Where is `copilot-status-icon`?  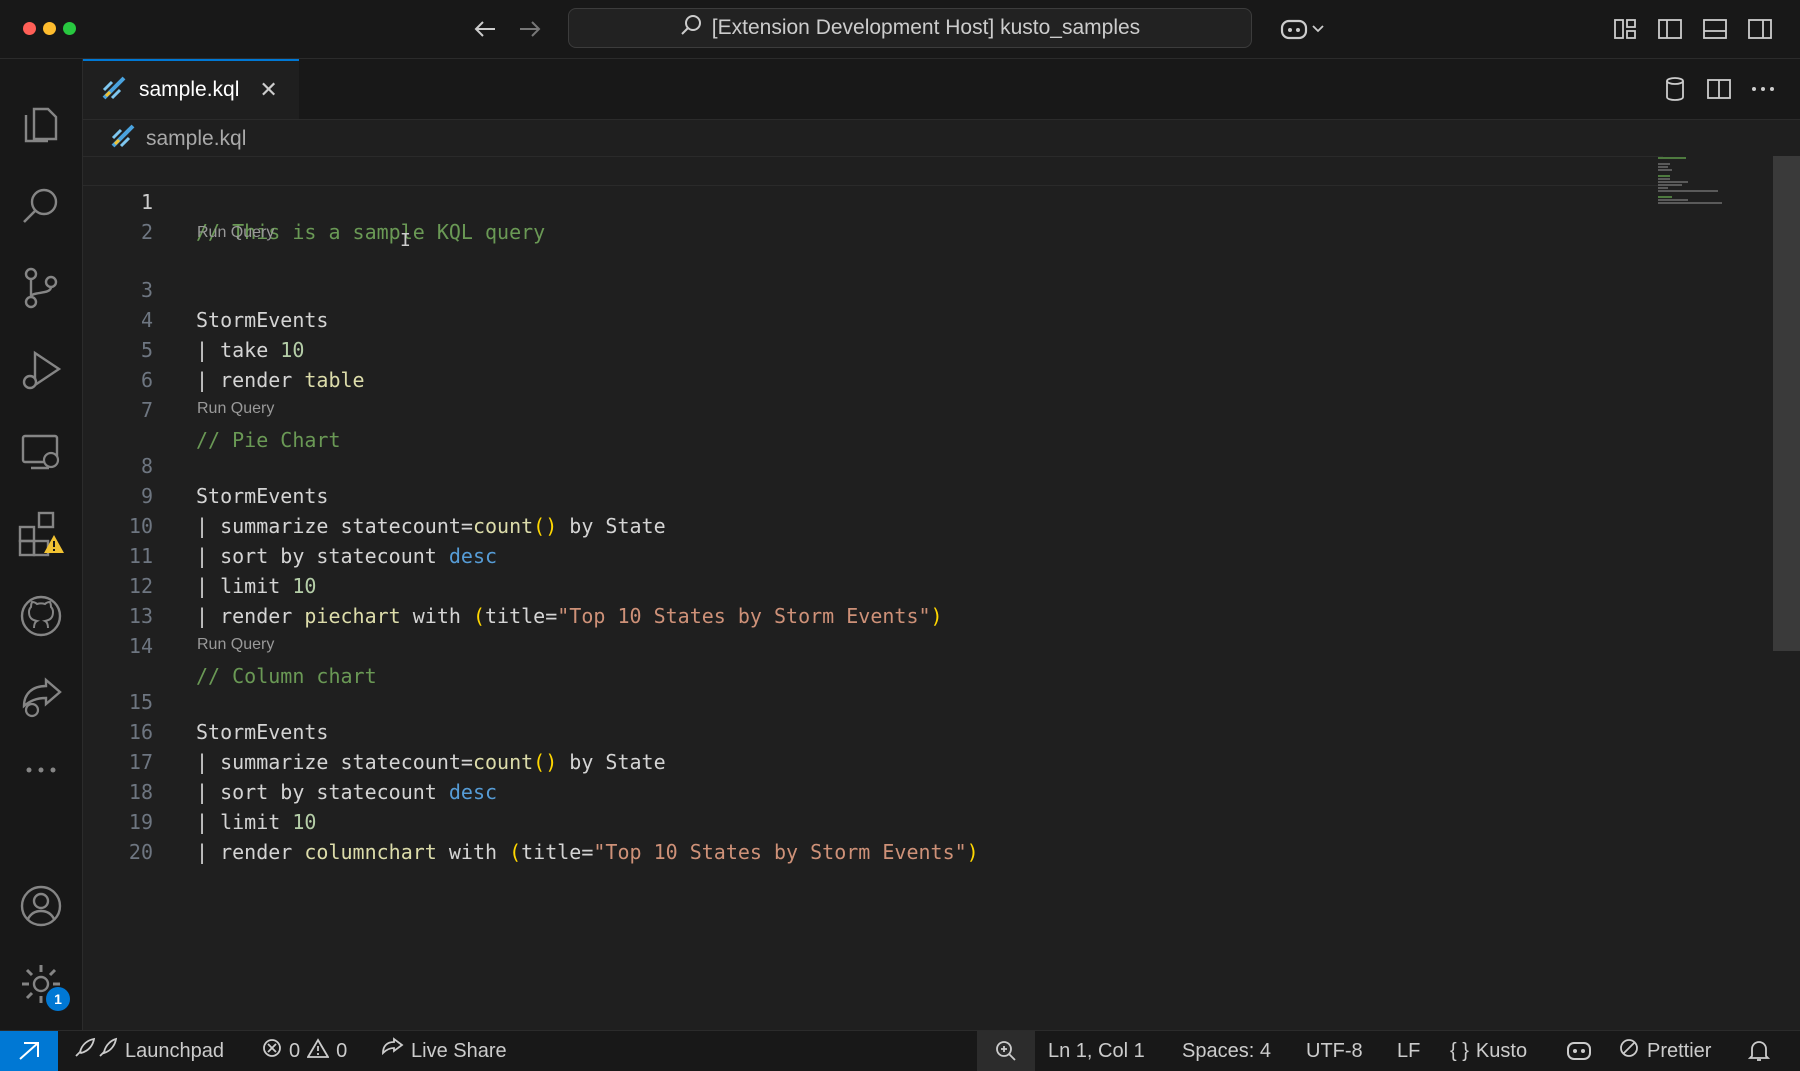 copilot-status-icon is located at coordinates (1579, 1051).